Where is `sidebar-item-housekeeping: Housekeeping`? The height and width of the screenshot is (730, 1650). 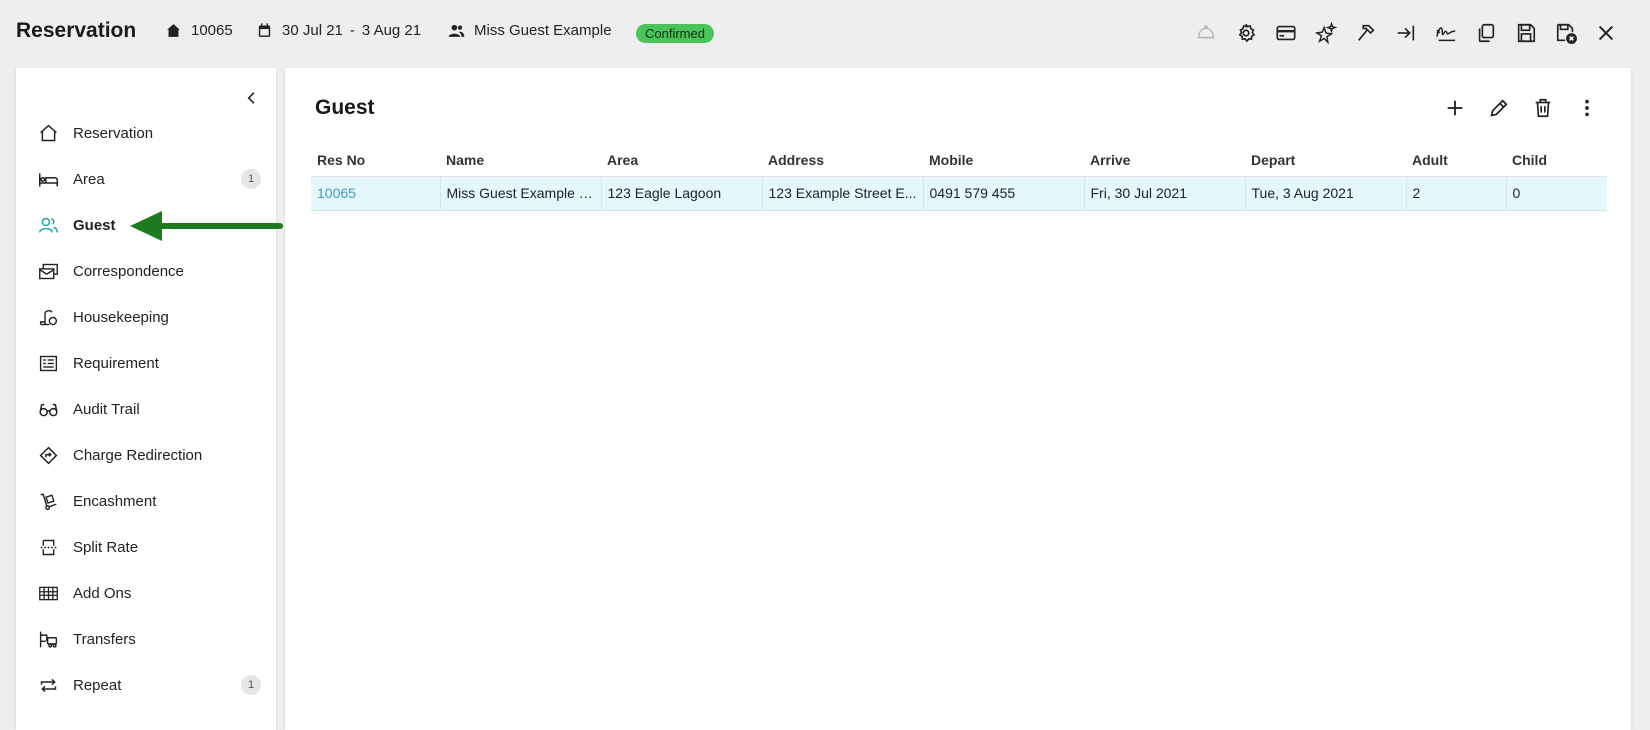 sidebar-item-housekeeping: Housekeeping is located at coordinates (146, 317).